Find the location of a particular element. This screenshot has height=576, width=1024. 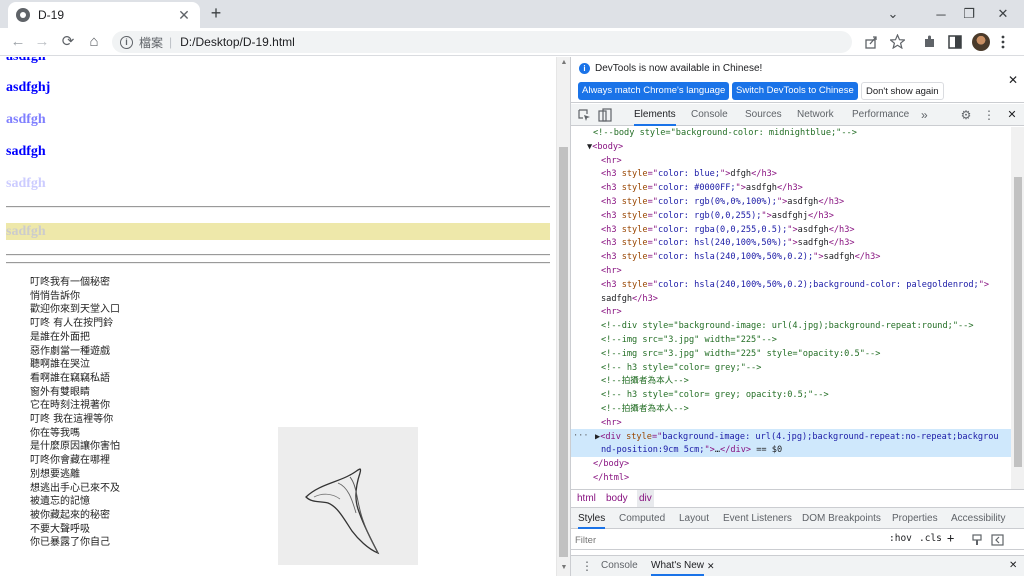

scroll-down-arrow-icon: ▼ is located at coordinates (564, 567).